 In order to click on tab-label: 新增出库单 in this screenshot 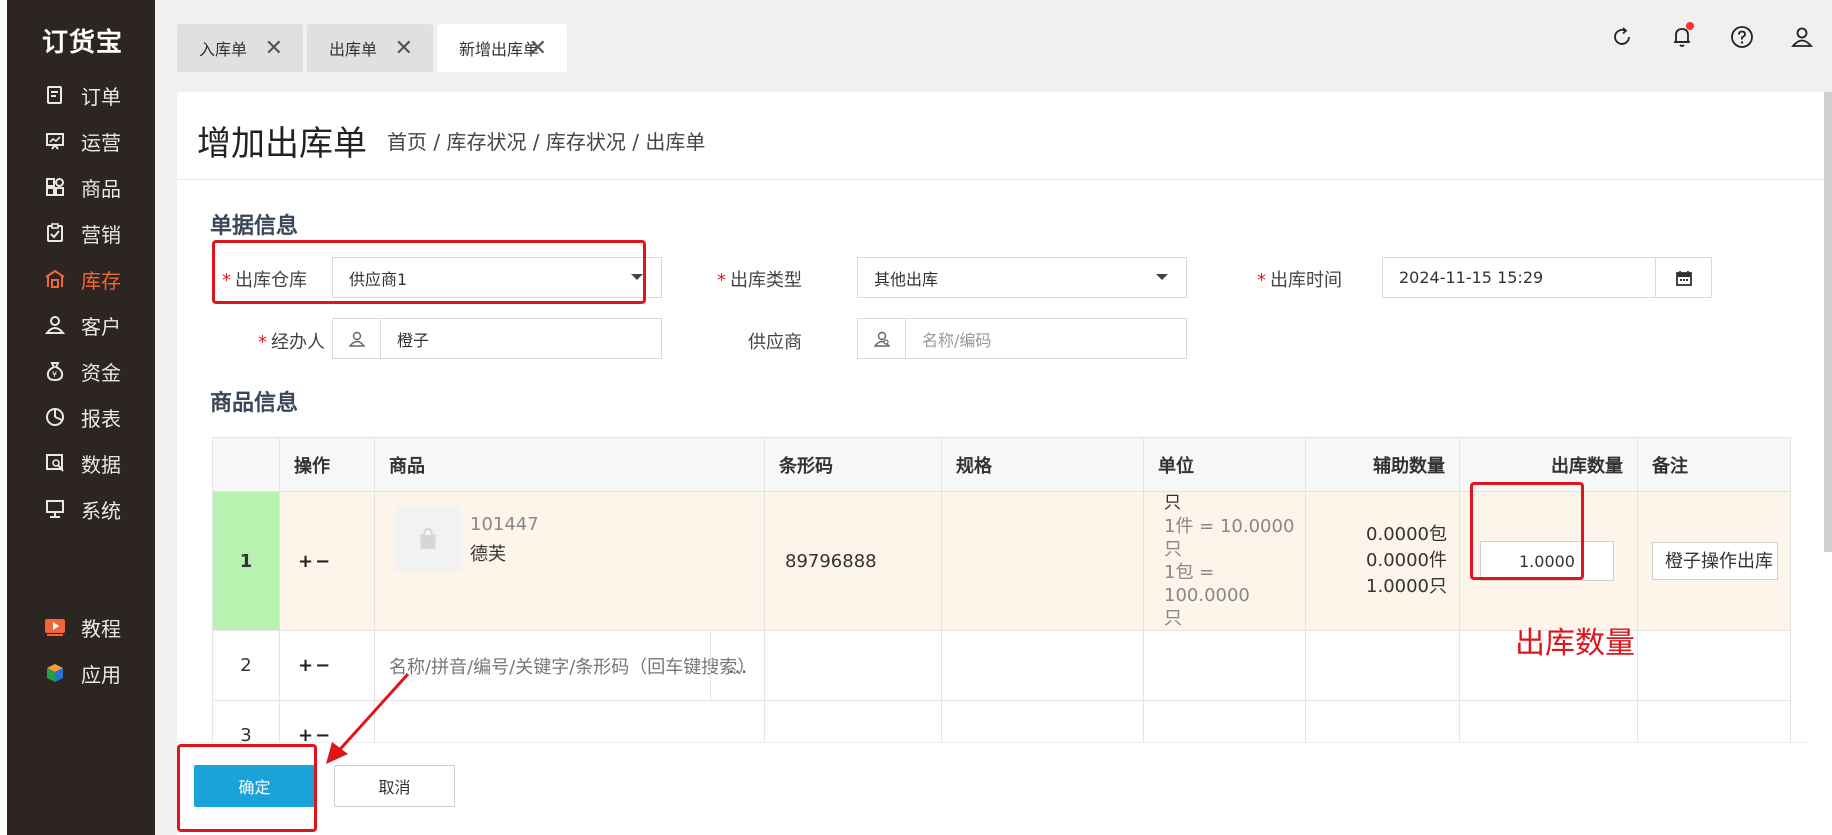, I will do `click(499, 49)`.